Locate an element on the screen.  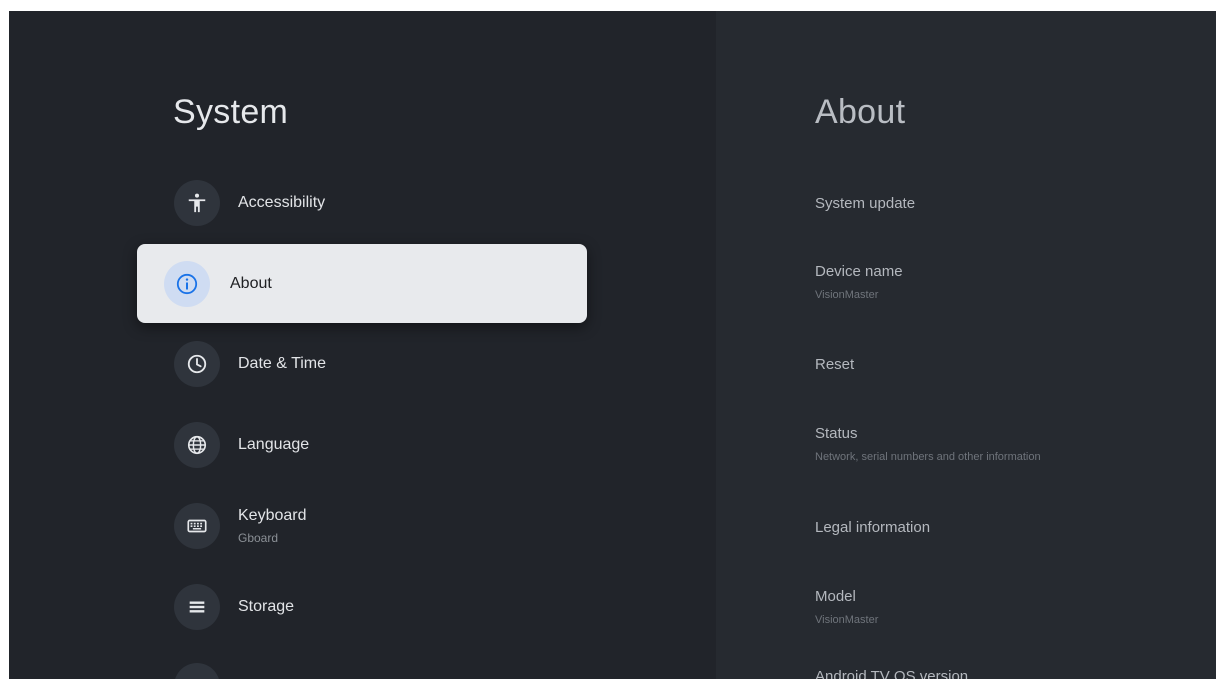
menu-item-date-time: Date & Time is located at coordinates (384, 364).